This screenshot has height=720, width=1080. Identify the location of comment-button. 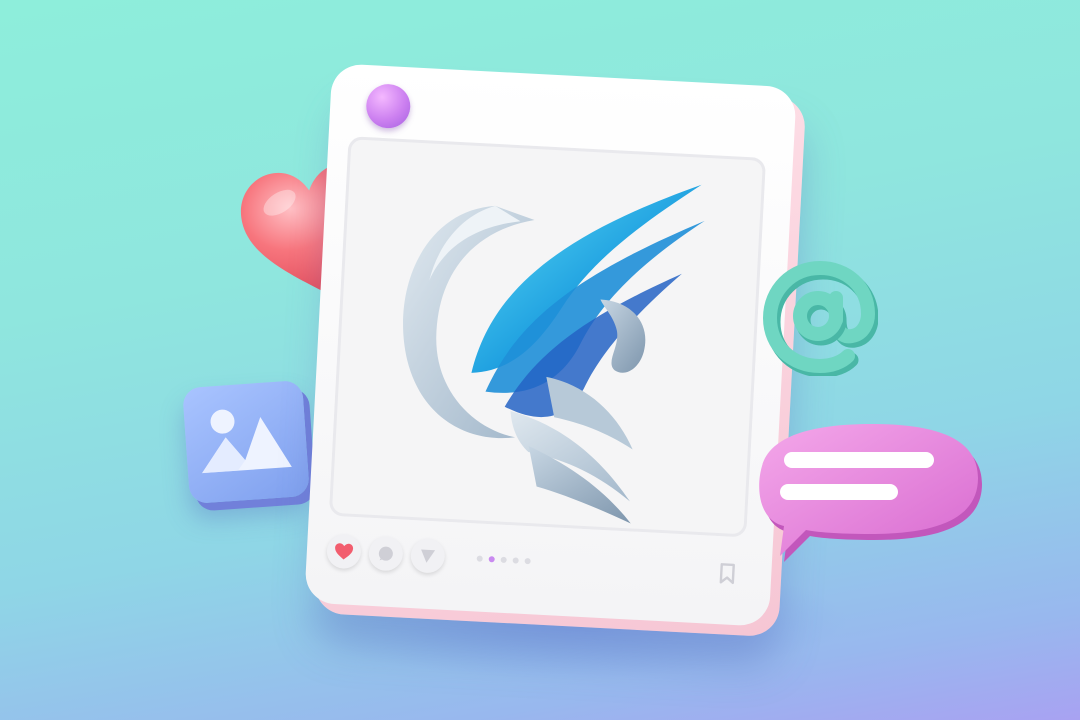
(385, 553).